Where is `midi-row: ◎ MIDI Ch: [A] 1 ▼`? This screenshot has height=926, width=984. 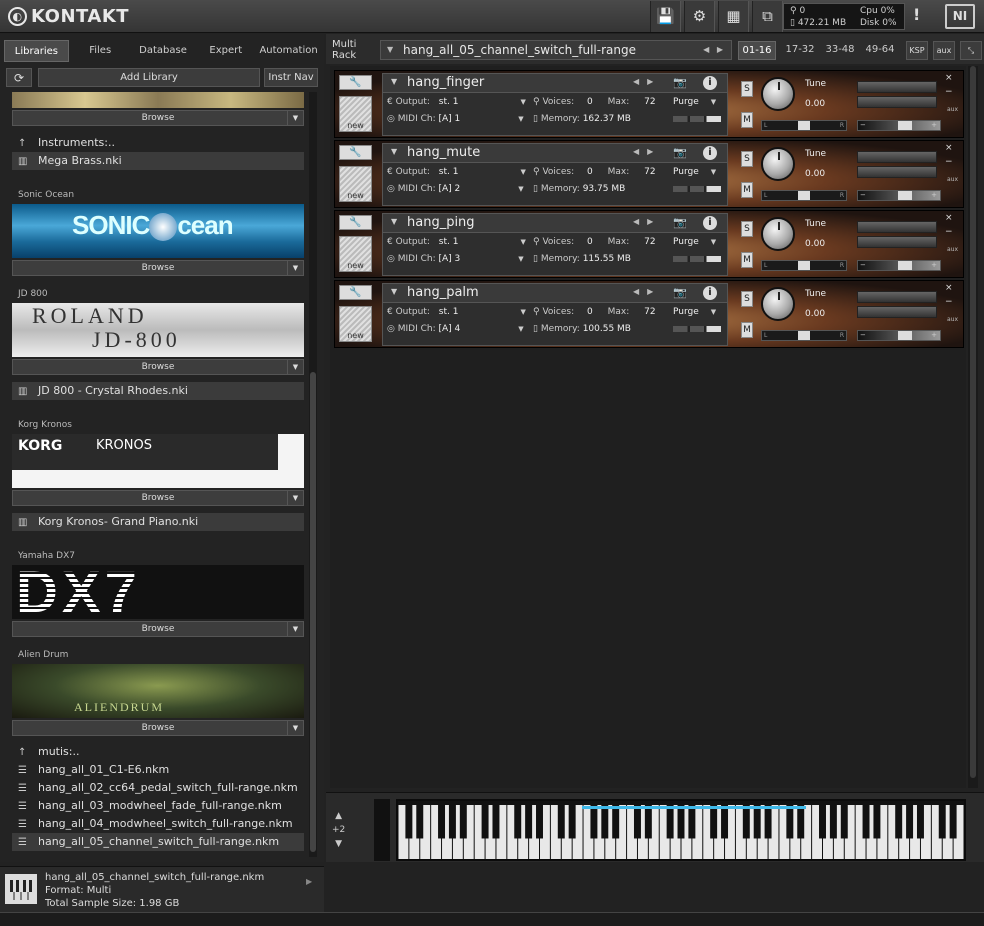
midi-row: ◎ MIDI Ch: [A] 1 ▼ is located at coordinates (455, 119).